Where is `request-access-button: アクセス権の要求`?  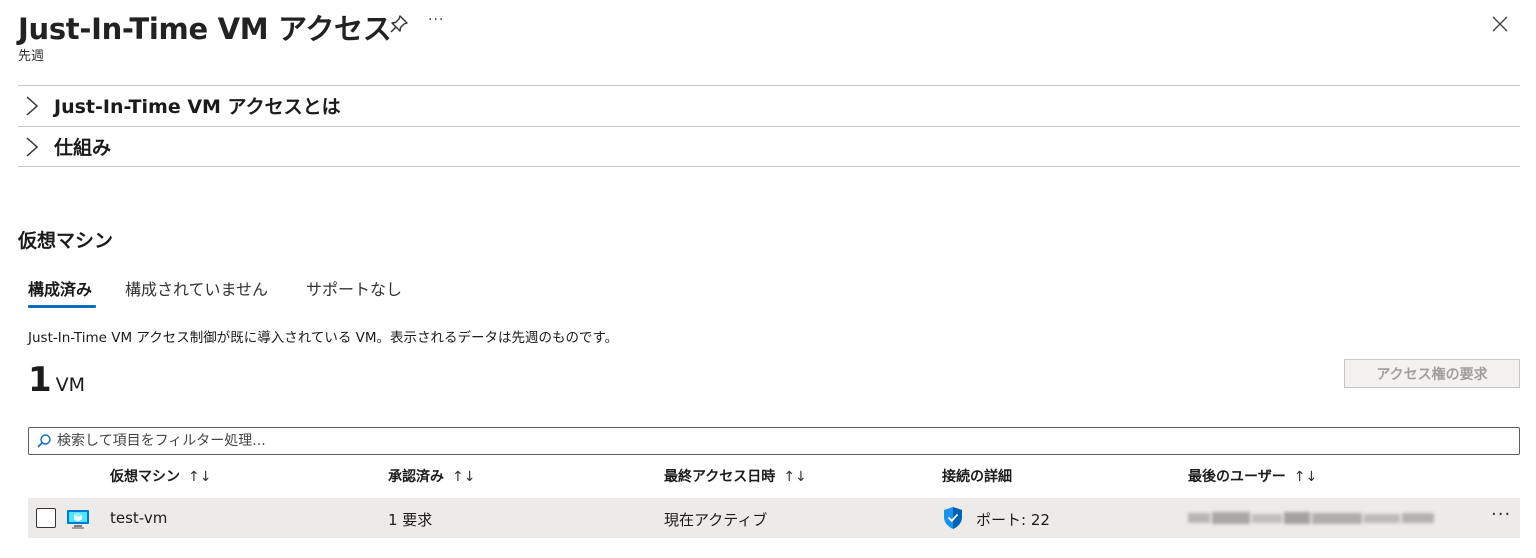 request-access-button: アクセス権の要求 is located at coordinates (1432, 373).